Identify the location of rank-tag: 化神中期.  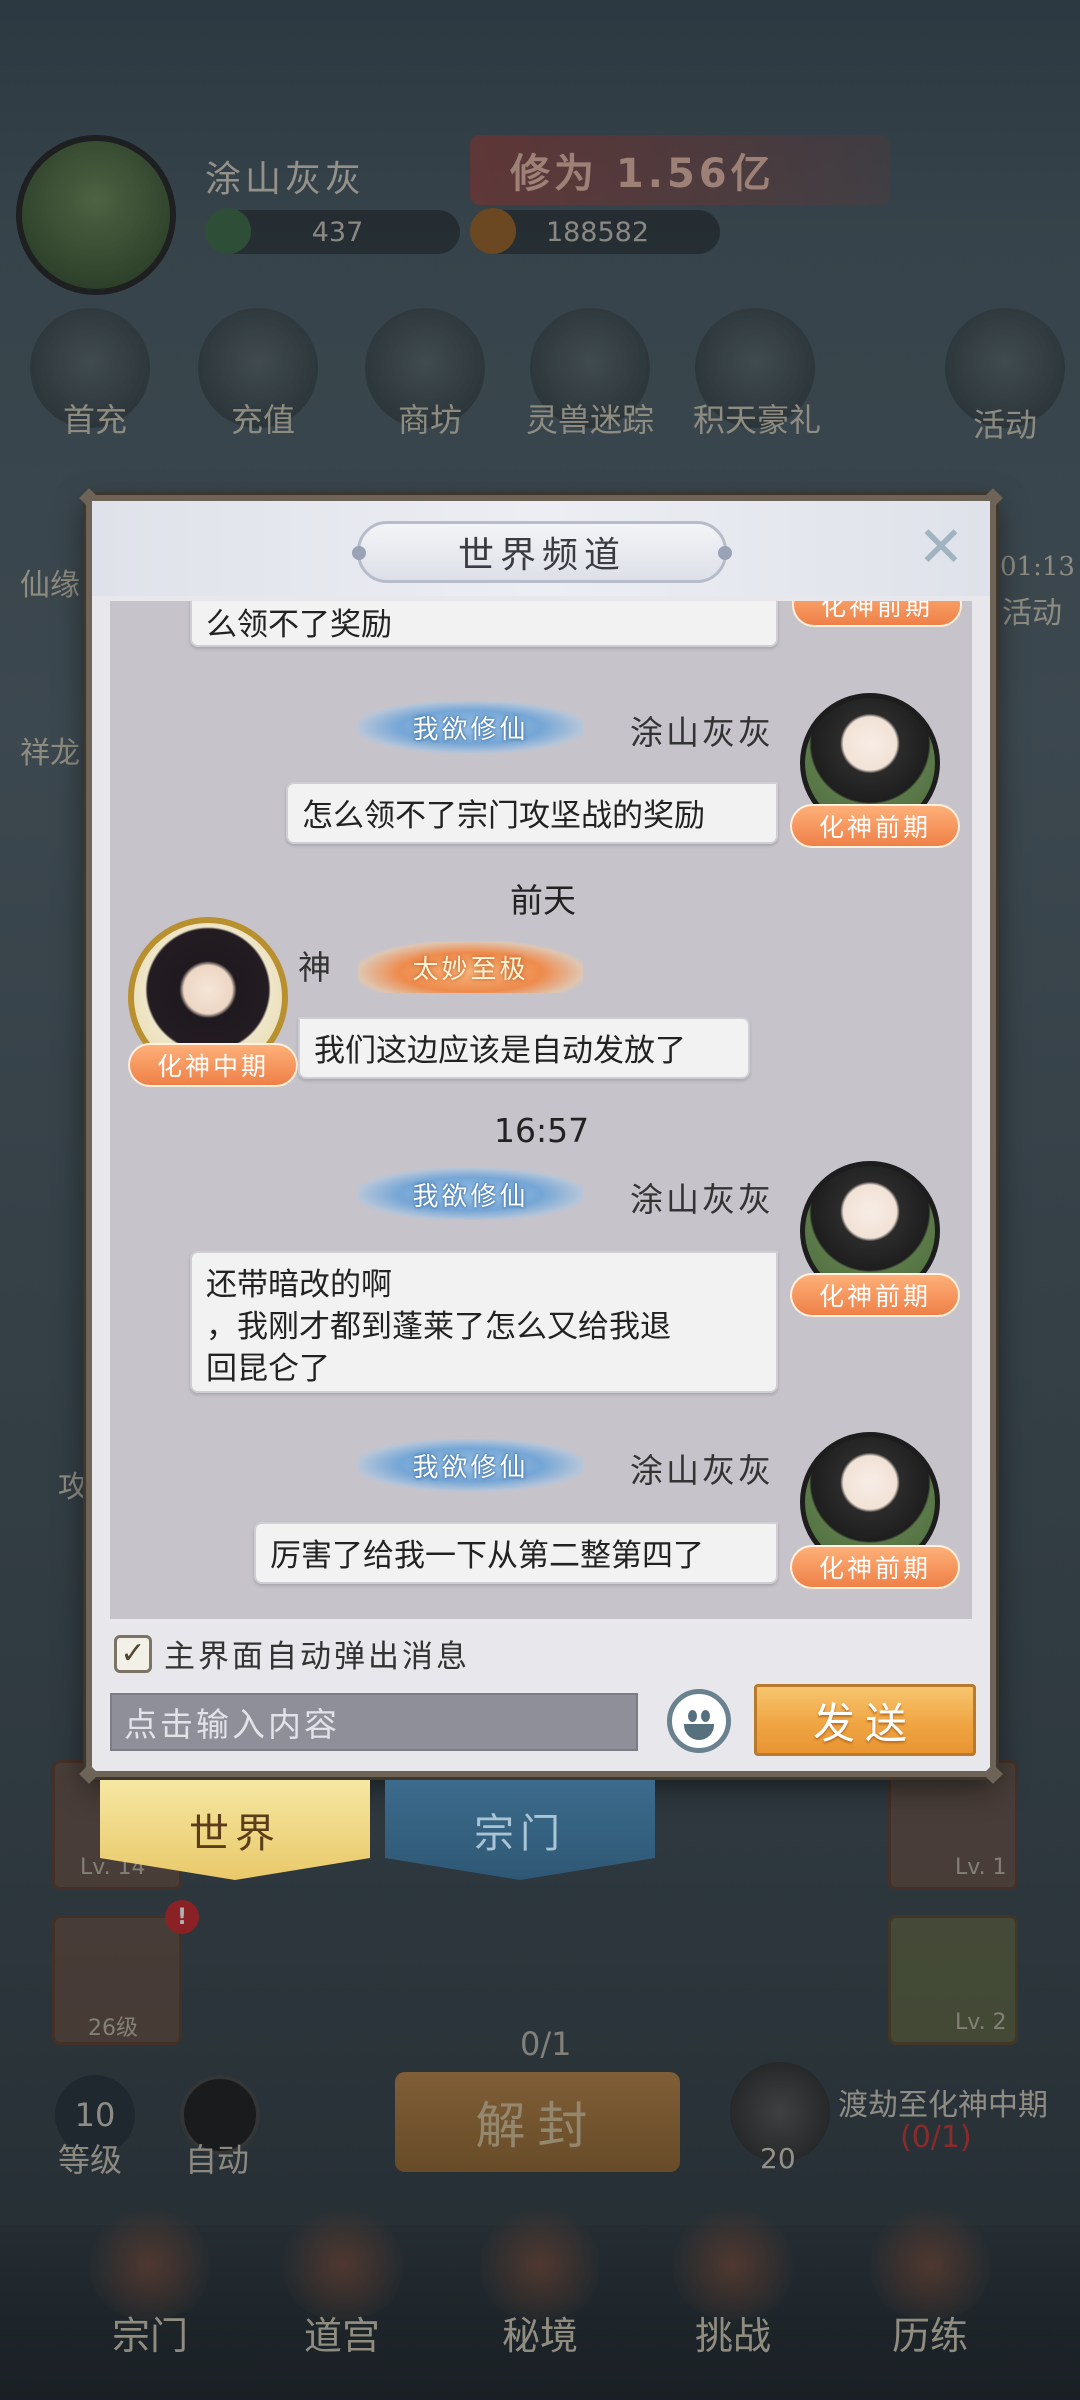
(213, 1065).